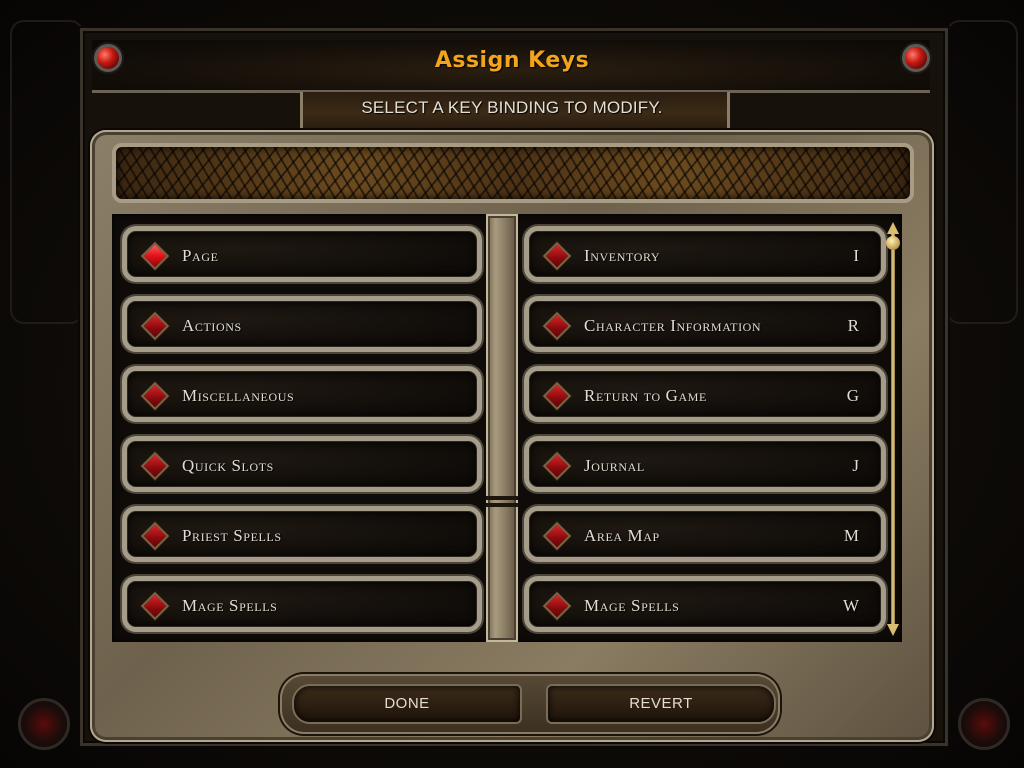 The width and height of the screenshot is (1024, 768). I want to click on binding-item-character-information: Character Information R, so click(705, 324).